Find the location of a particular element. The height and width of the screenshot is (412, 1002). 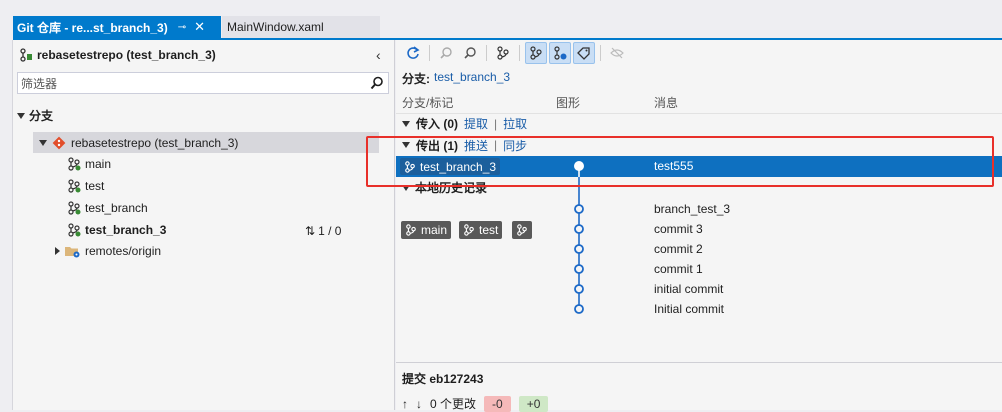

commit-message: commit 3 is located at coordinates (678, 229).